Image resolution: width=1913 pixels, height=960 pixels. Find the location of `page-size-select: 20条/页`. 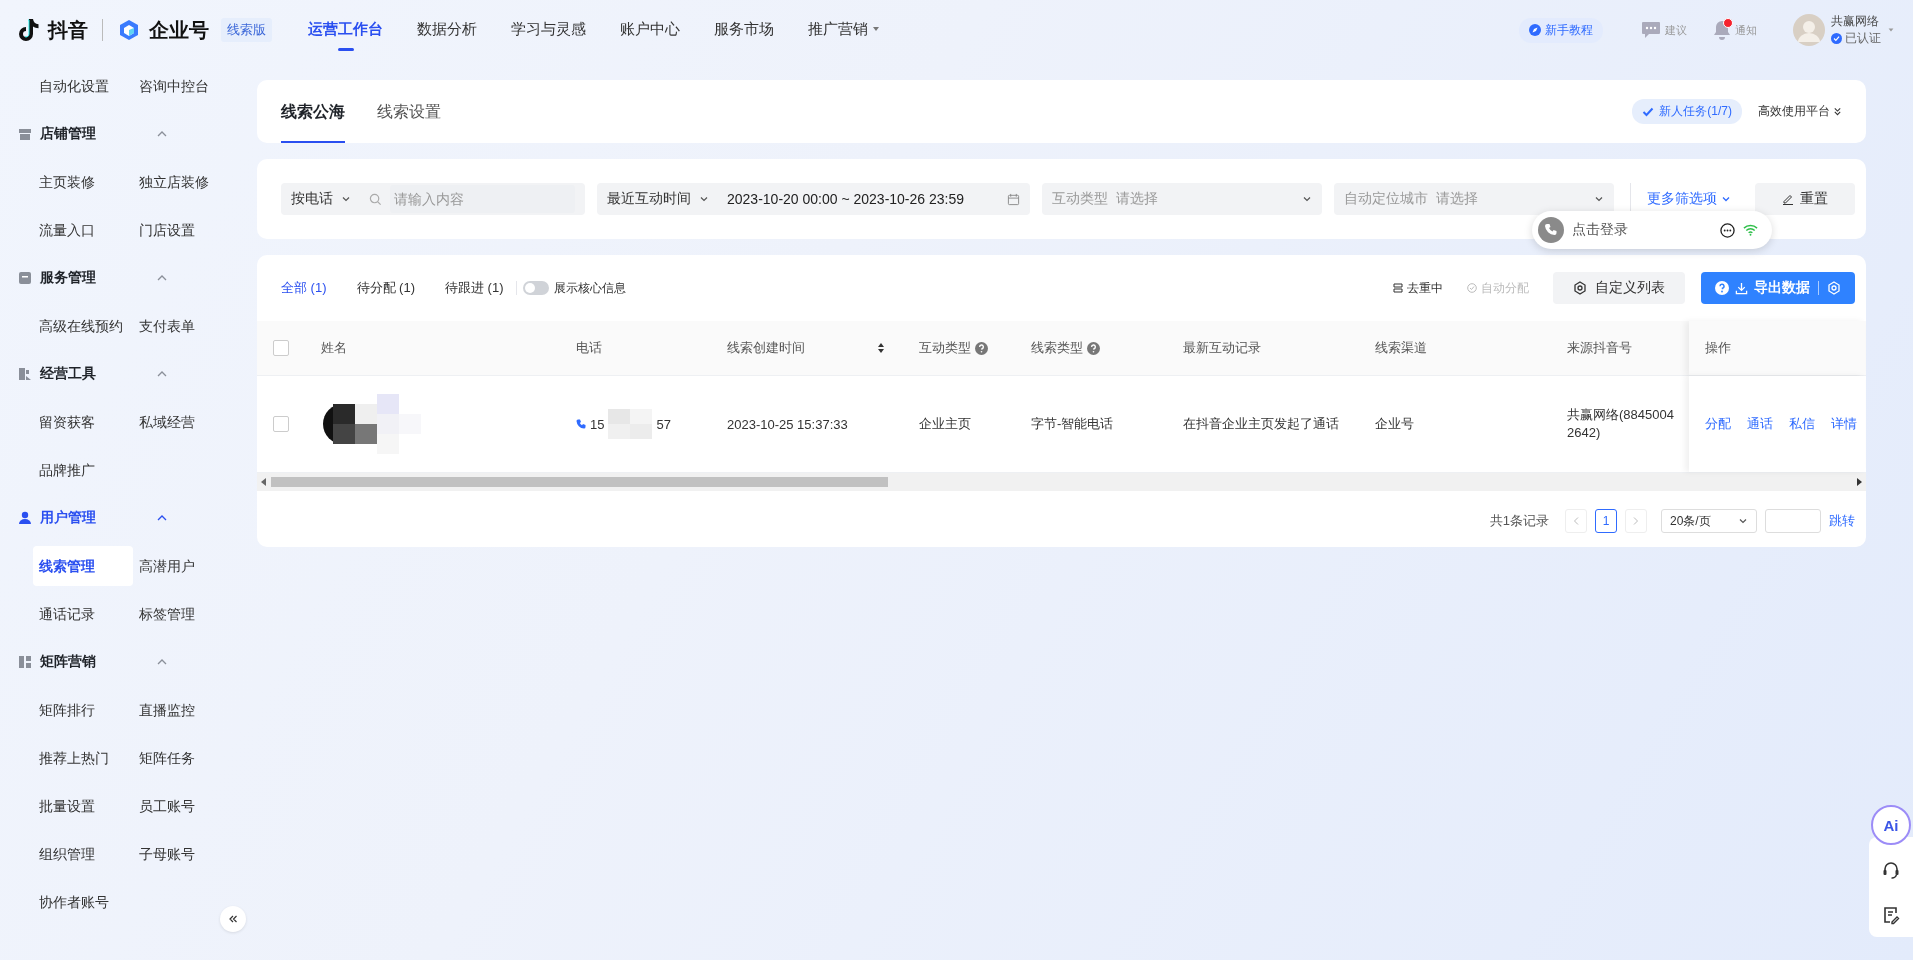

page-size-select: 20条/页 is located at coordinates (1709, 521).